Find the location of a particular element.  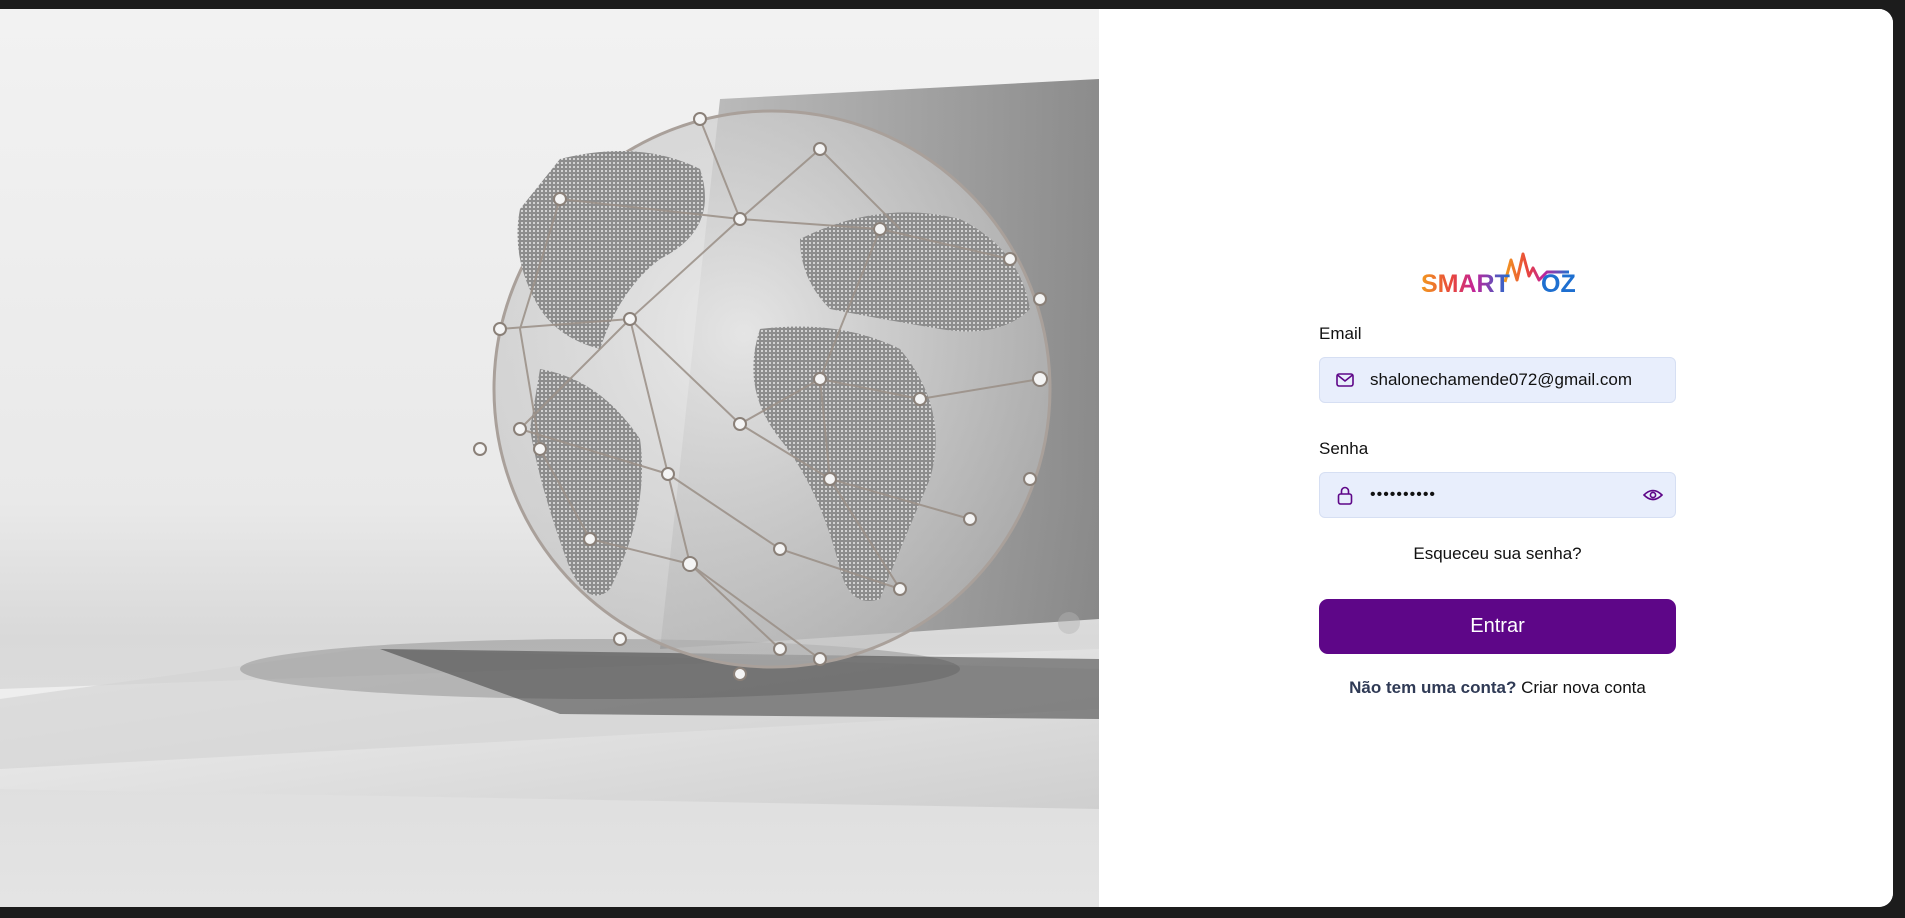

email-input: shalonechamende072@gmail.com is located at coordinates (1522, 380).